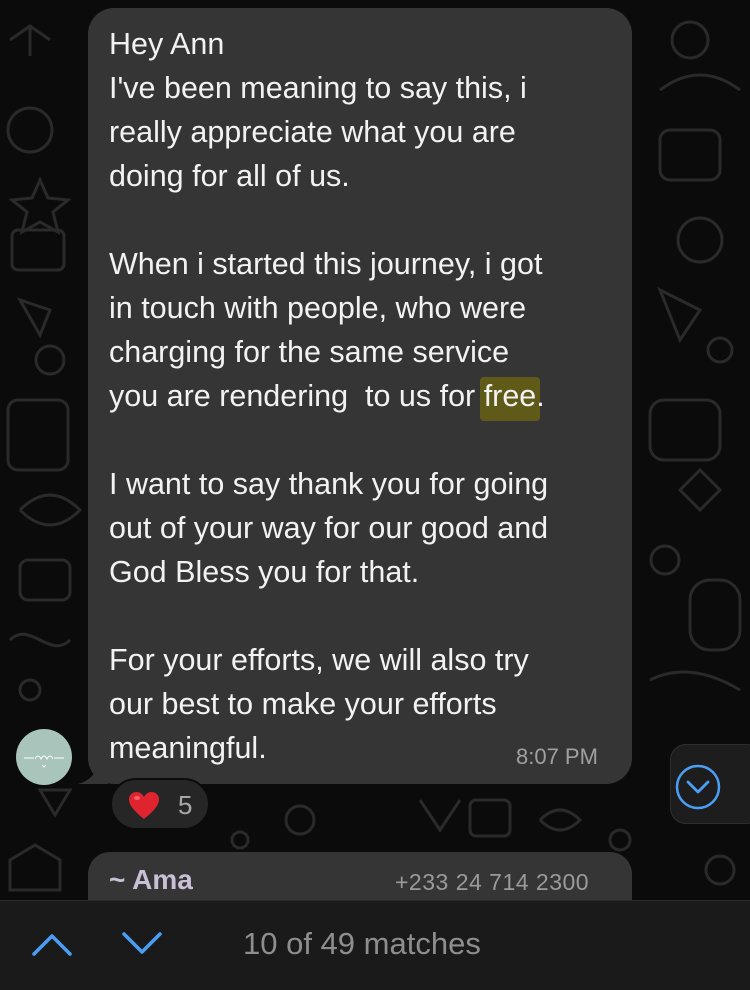 The image size is (750, 990). Describe the element at coordinates (318, 88) in the screenshot. I see `message-line: I've been meaning to say this, i` at that location.